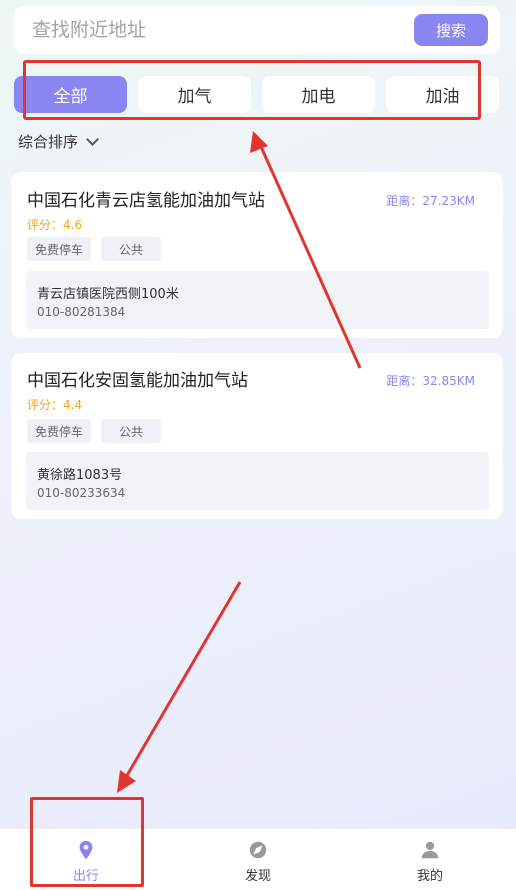  I want to click on search-input, so click(212, 30).